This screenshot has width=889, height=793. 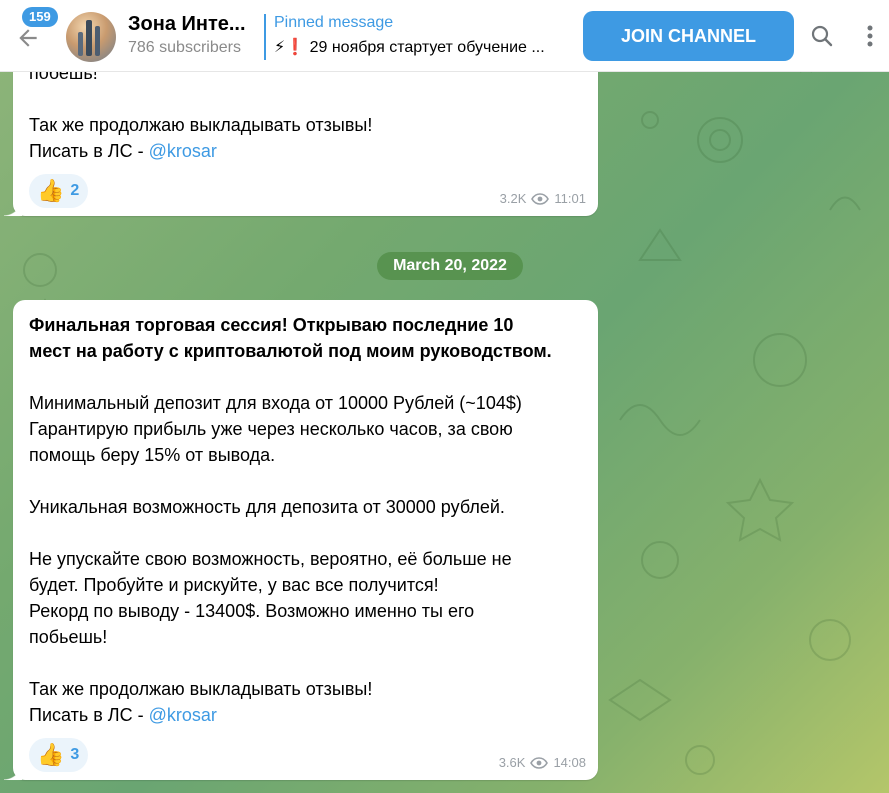 I want to click on channel-info: Зона Инте... 786 subscribers, so click(x=193, y=35).